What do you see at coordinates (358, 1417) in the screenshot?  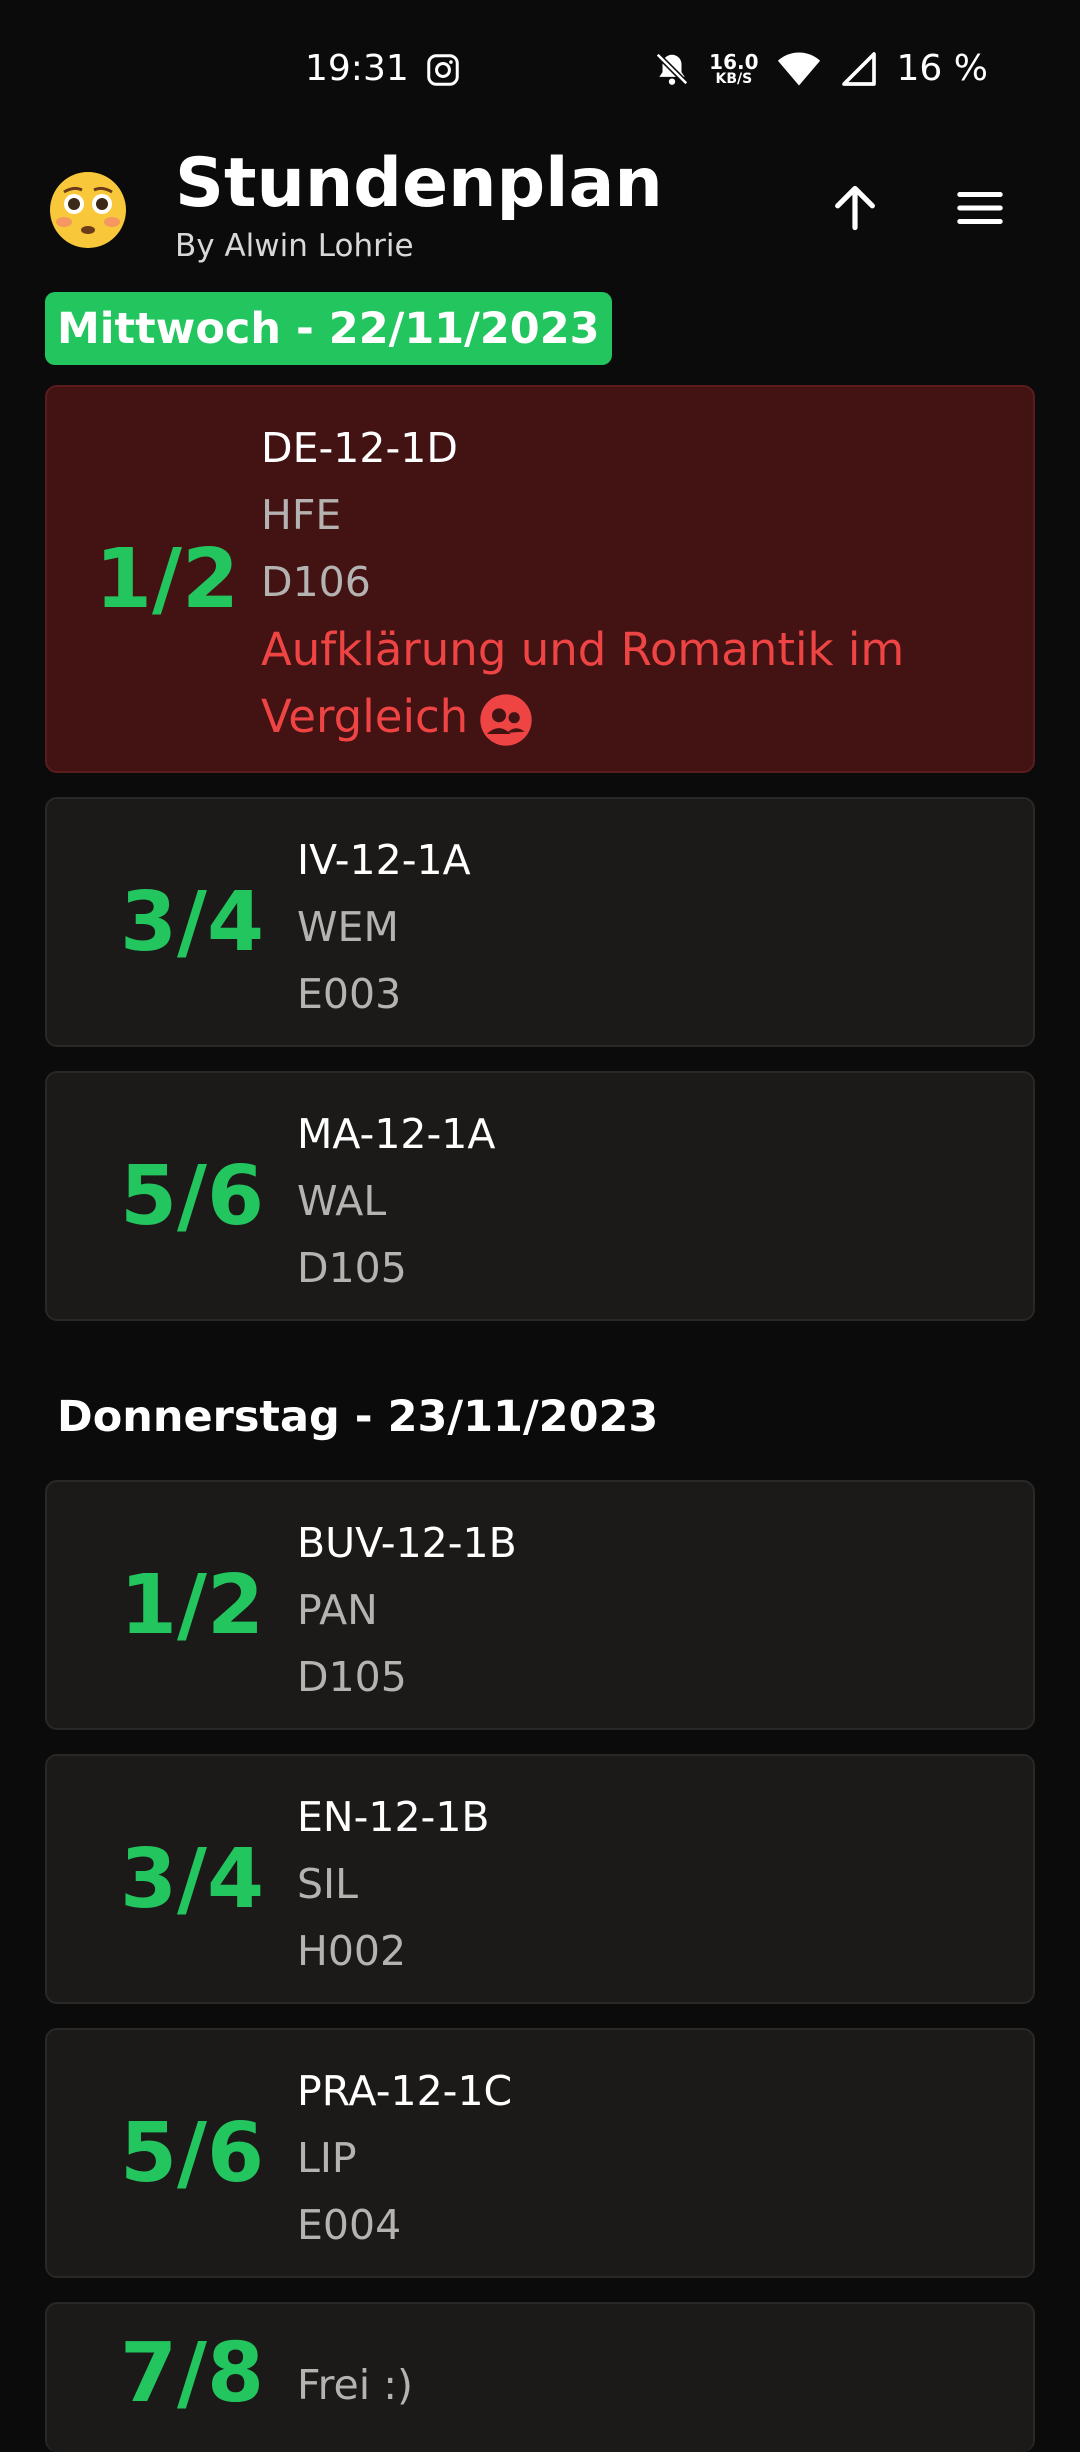 I see `day-heading: Donnerstag - 23/11/2023` at bounding box center [358, 1417].